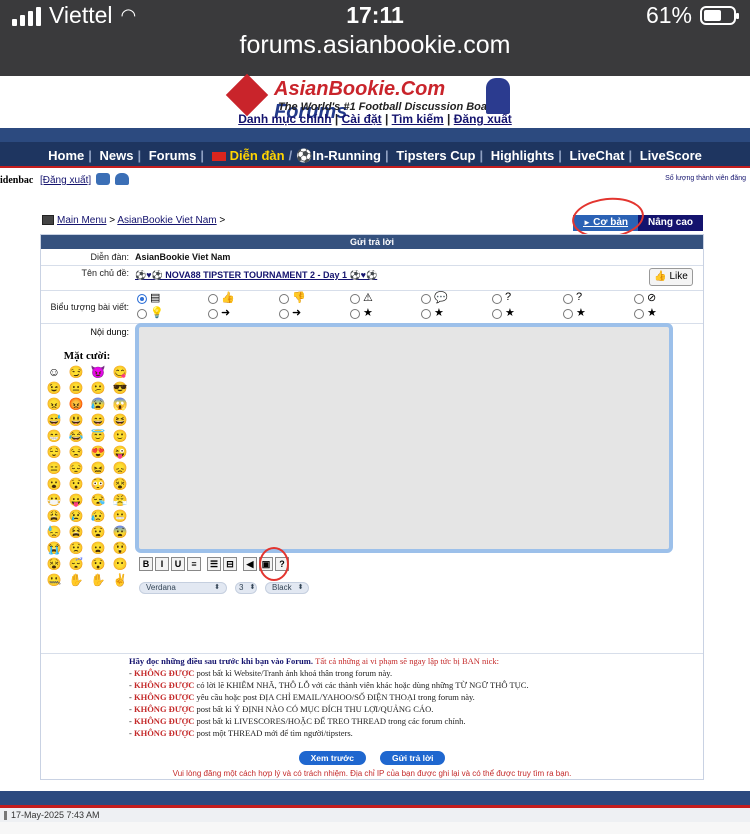  Describe the element at coordinates (98, 452) in the screenshot. I see `smiley-icon: 😍` at that location.